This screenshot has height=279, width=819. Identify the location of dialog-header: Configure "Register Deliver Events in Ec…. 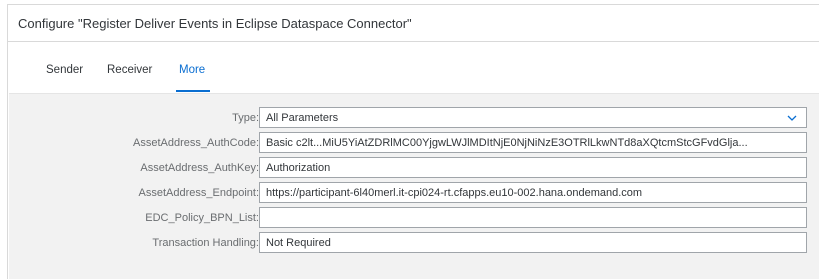
(413, 23).